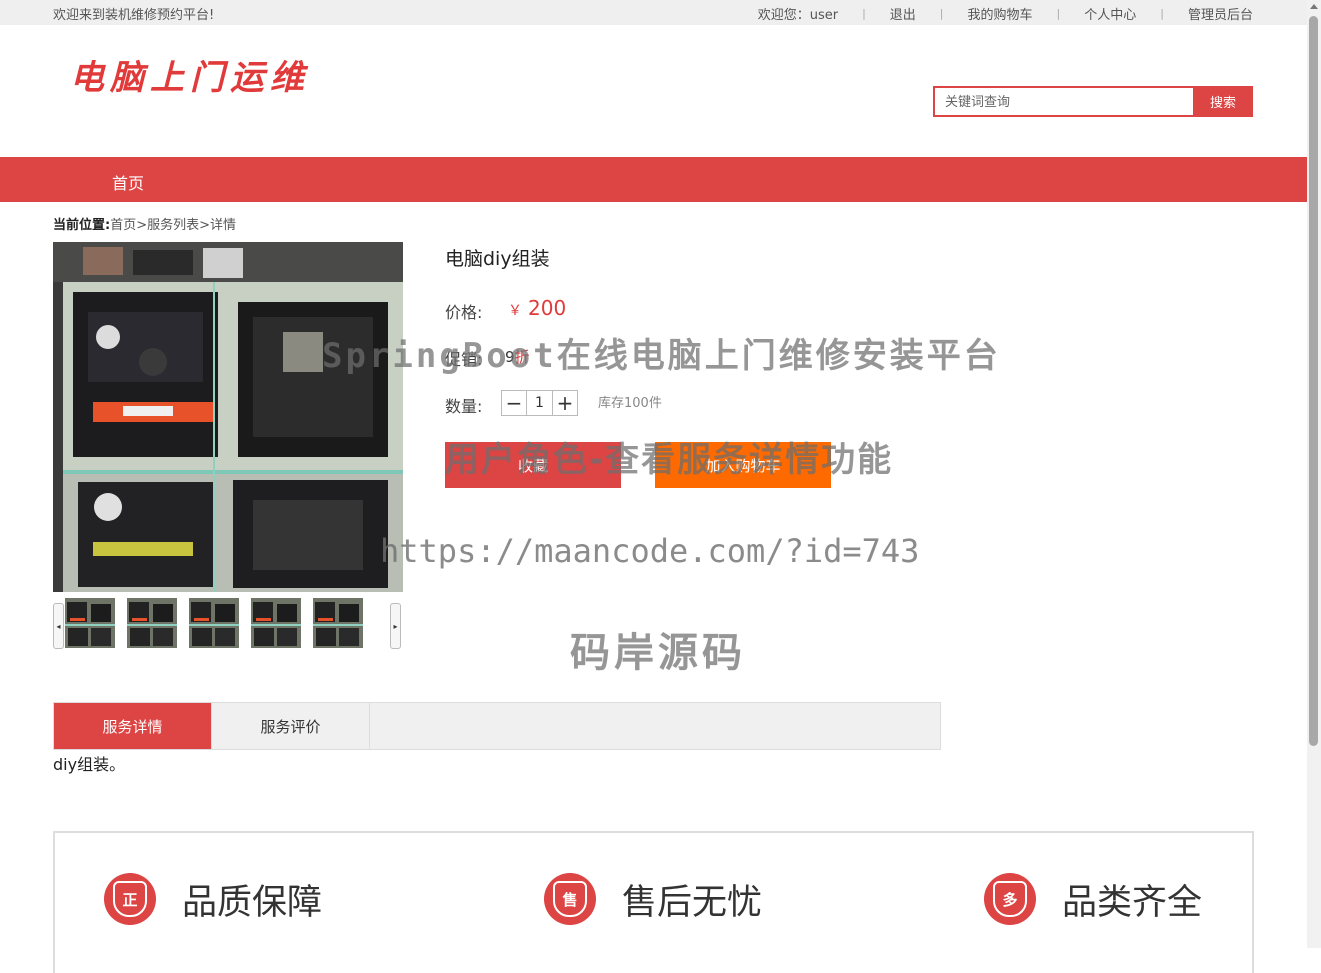  Describe the element at coordinates (58, 626) in the screenshot. I see `thumbnail-prev-button: ◂` at that location.